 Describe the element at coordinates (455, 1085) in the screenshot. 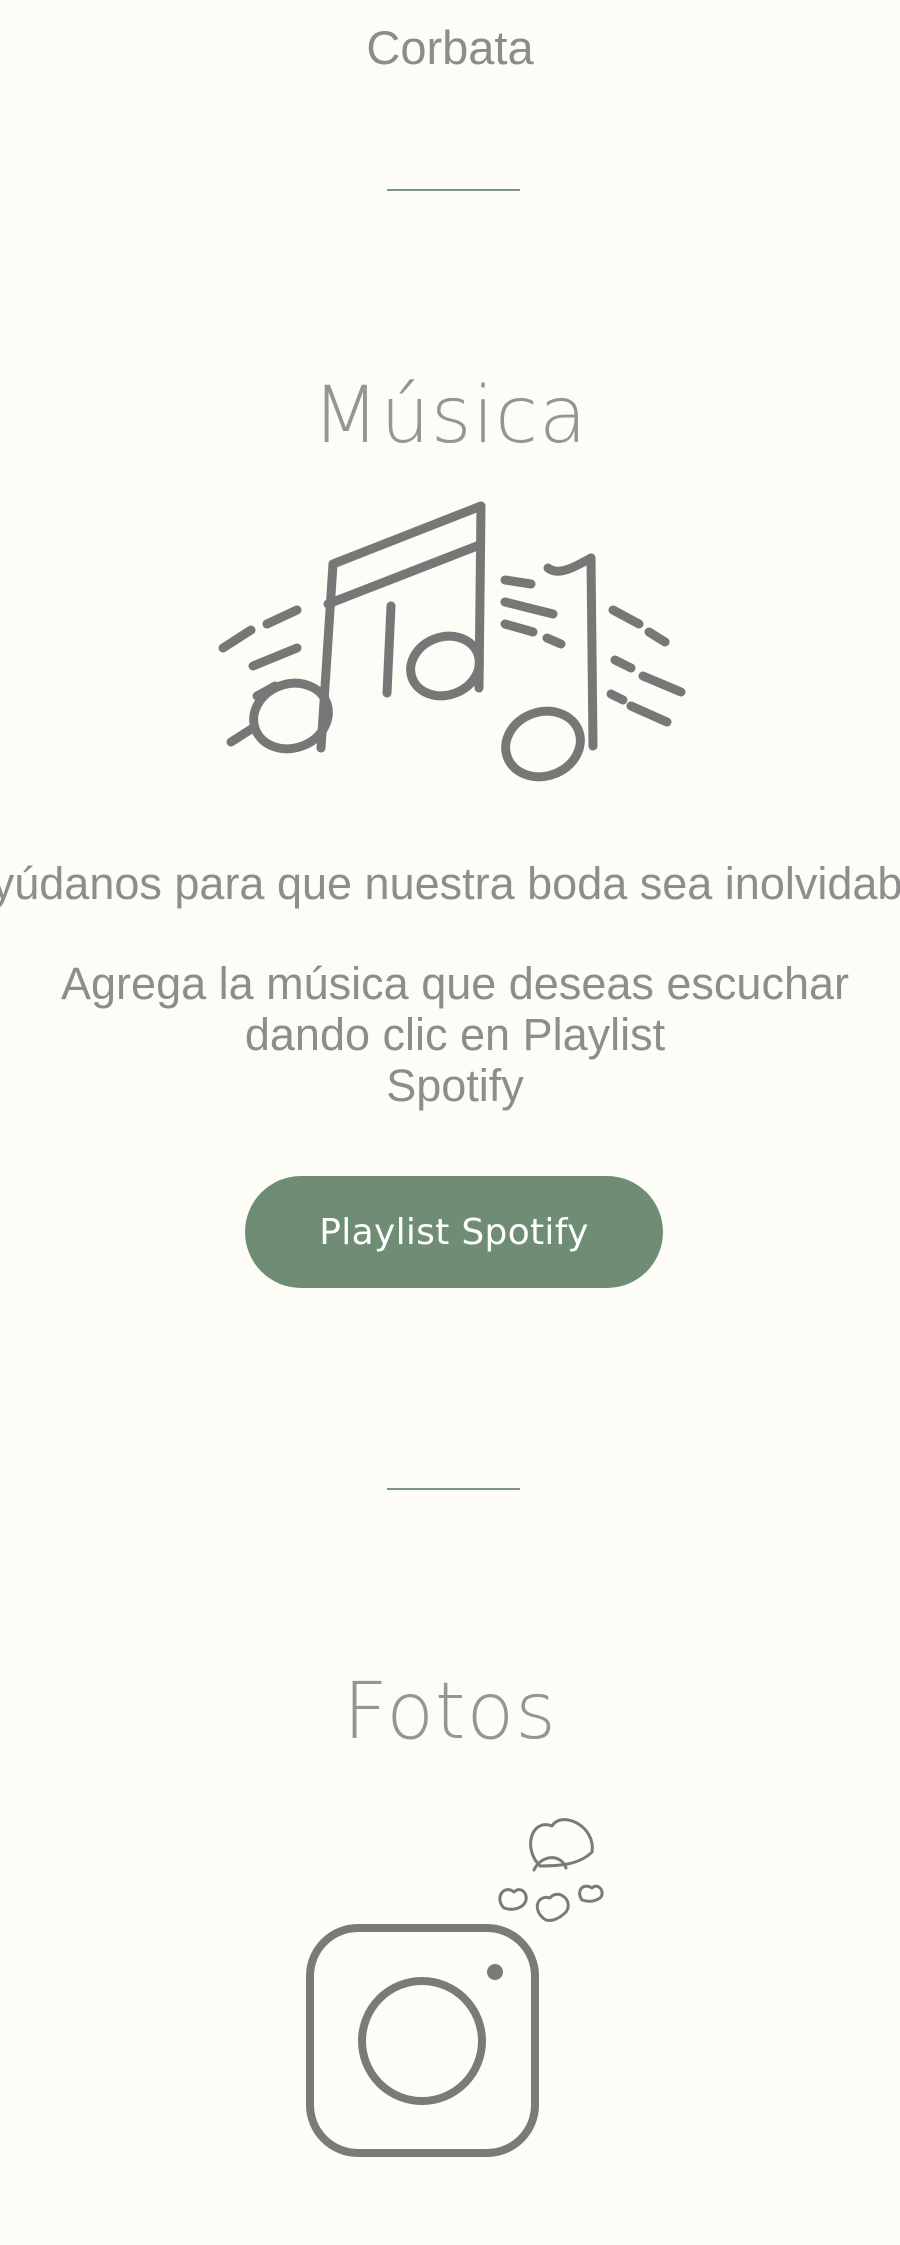

I see `instructions-line-3: Spotify` at that location.